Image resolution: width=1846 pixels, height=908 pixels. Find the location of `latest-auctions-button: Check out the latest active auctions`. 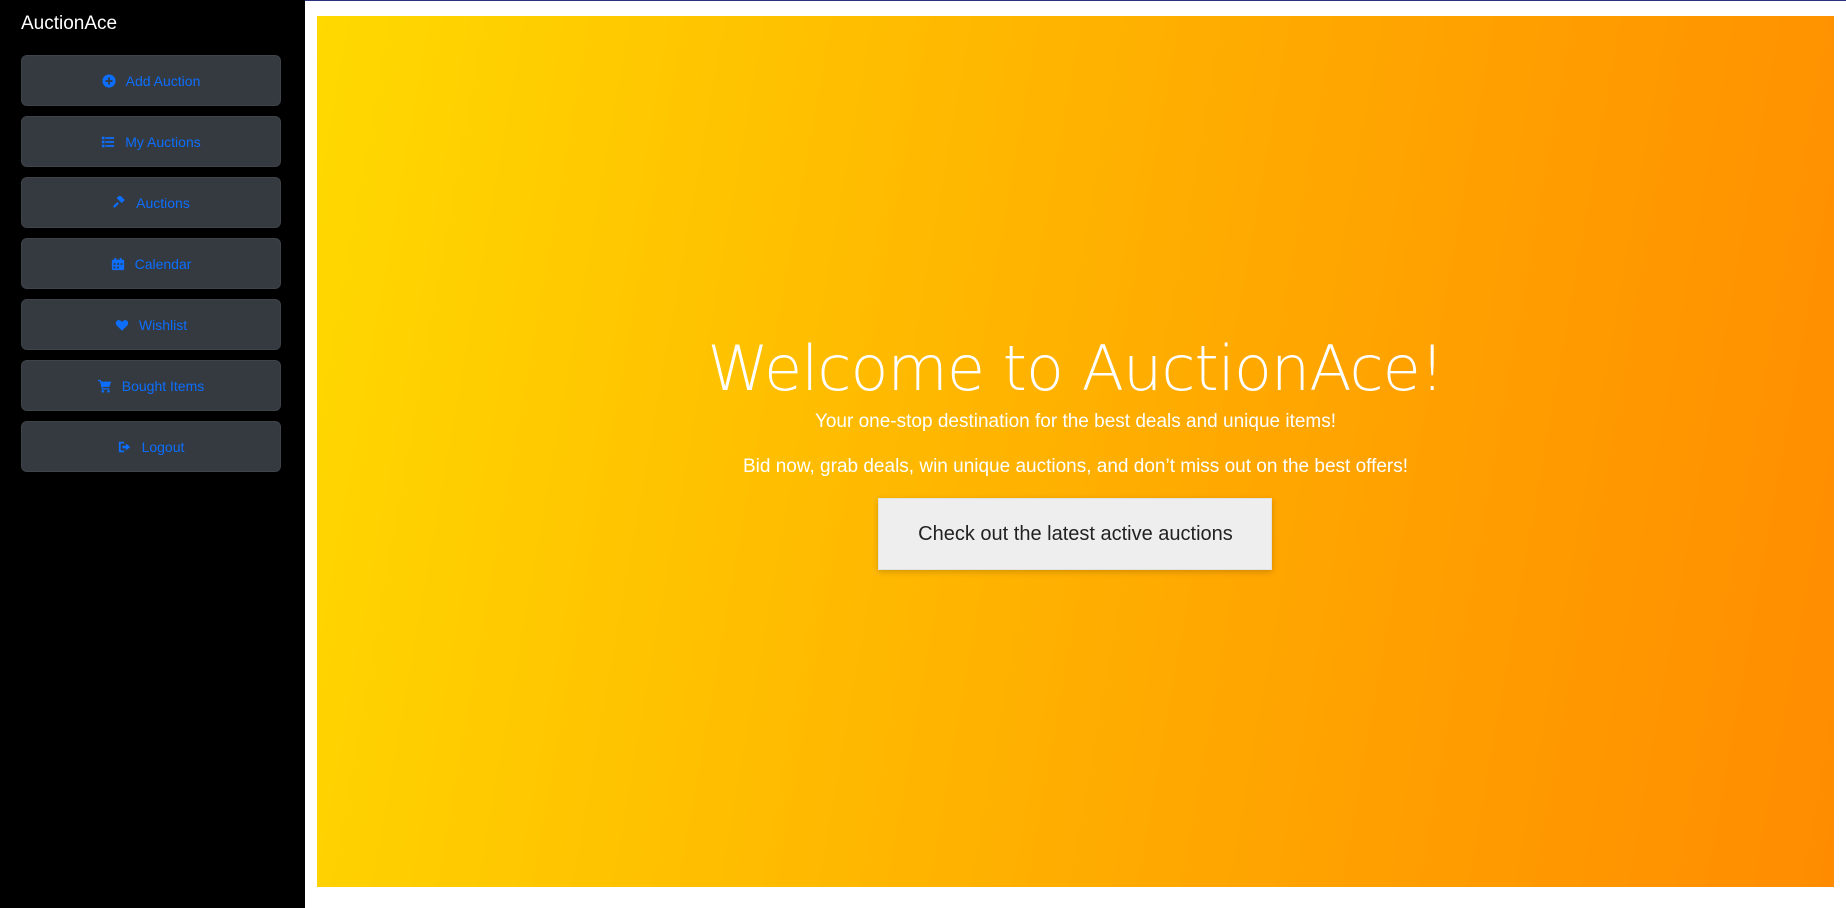

latest-auctions-button: Check out the latest active auctions is located at coordinates (1075, 534).